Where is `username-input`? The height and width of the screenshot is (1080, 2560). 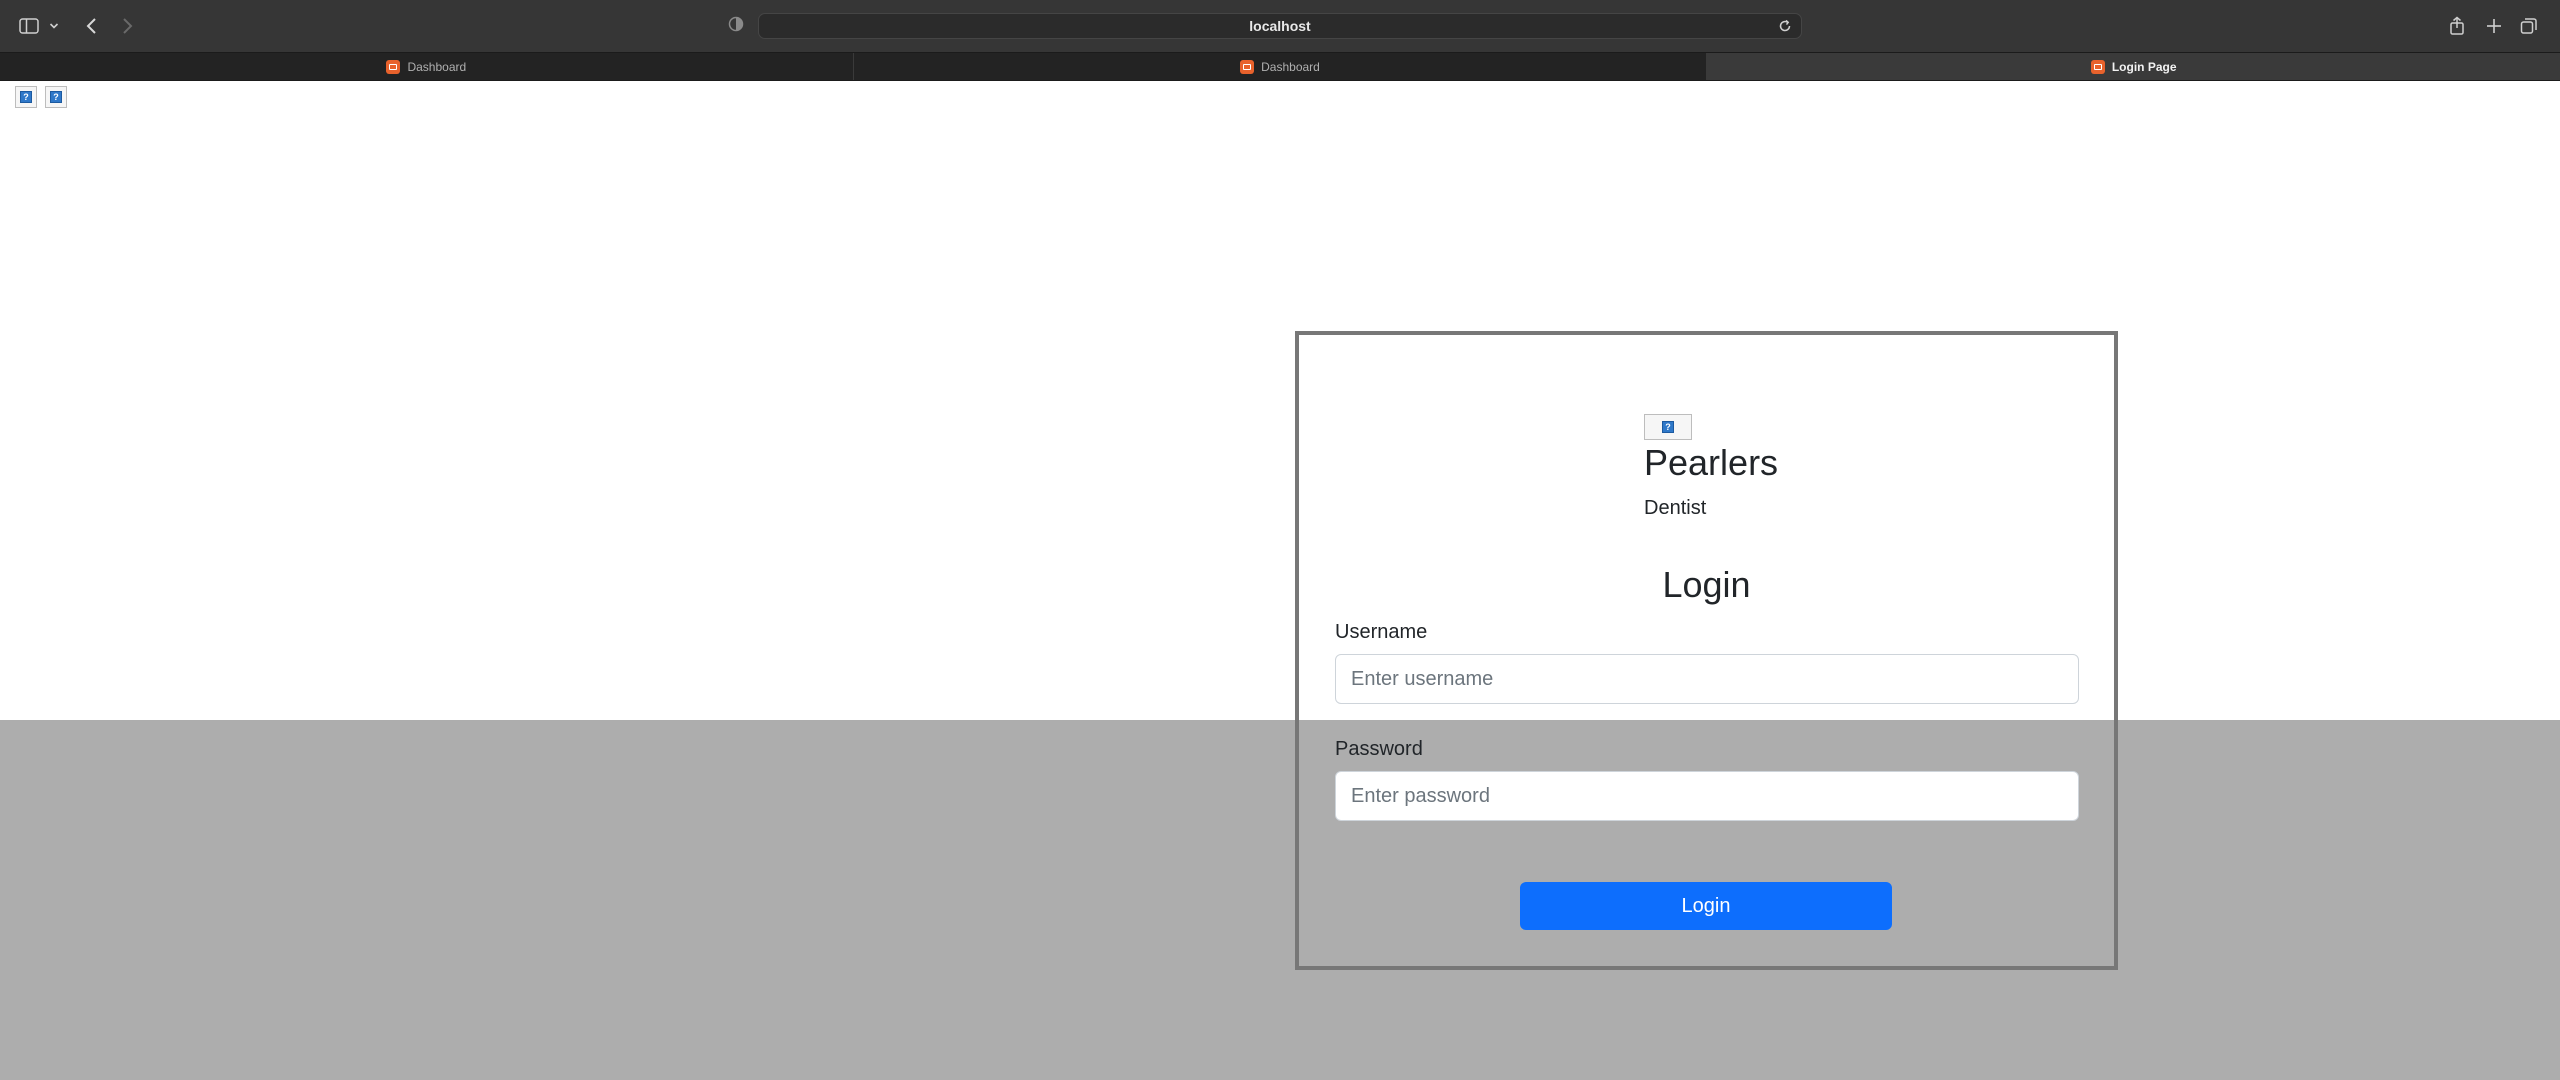
username-input is located at coordinates (1707, 679).